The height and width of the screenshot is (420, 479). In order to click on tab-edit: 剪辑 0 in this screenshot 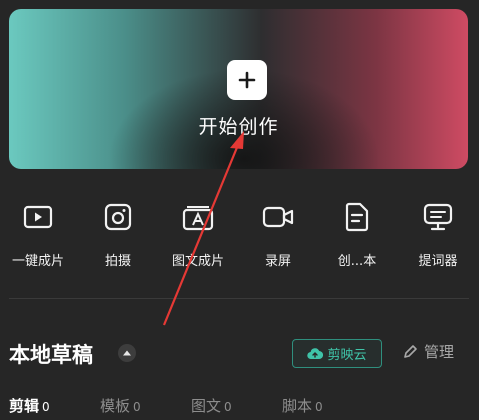, I will do `click(29, 405)`.